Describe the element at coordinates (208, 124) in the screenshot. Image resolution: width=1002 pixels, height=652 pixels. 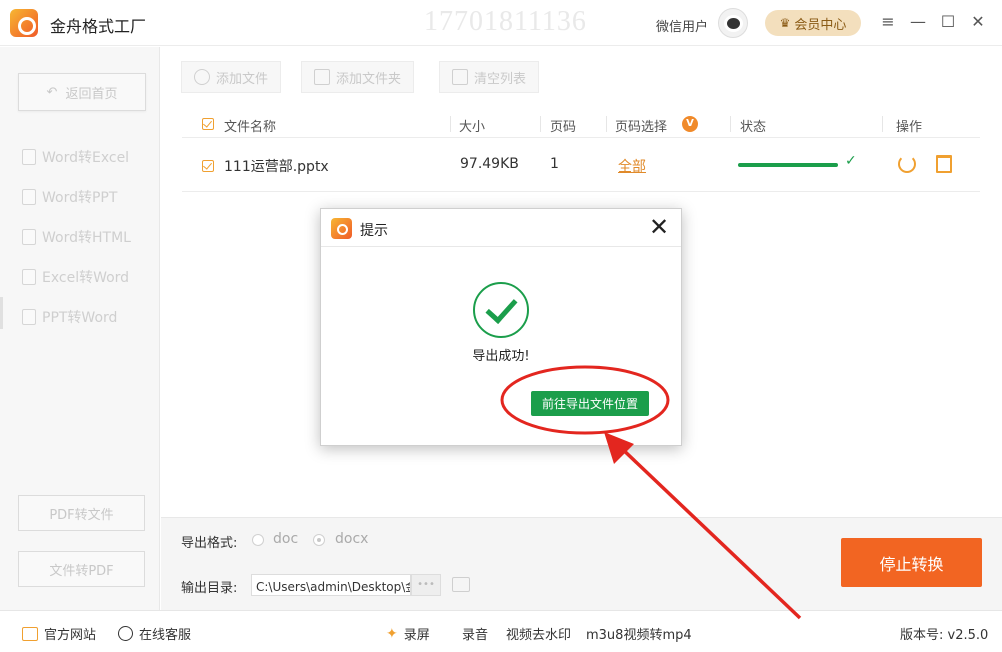
I see `select-all-checkbox` at that location.